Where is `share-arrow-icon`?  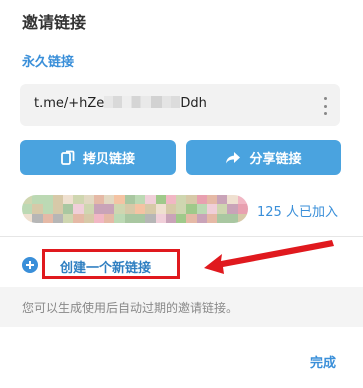
share-arrow-icon is located at coordinates (233, 157).